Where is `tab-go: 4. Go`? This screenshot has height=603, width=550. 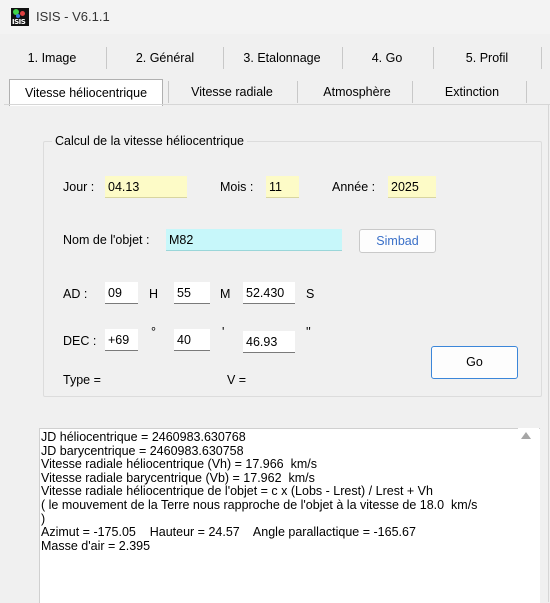
tab-go: 4. Go is located at coordinates (387, 58).